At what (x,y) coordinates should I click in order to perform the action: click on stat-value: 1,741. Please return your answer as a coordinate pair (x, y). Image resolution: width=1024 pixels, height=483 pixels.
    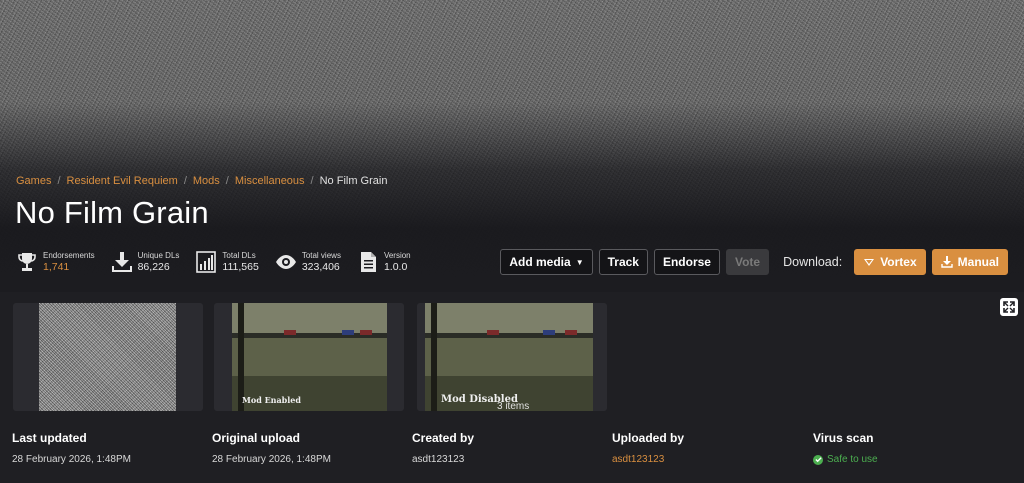
    Looking at the image, I should click on (56, 267).